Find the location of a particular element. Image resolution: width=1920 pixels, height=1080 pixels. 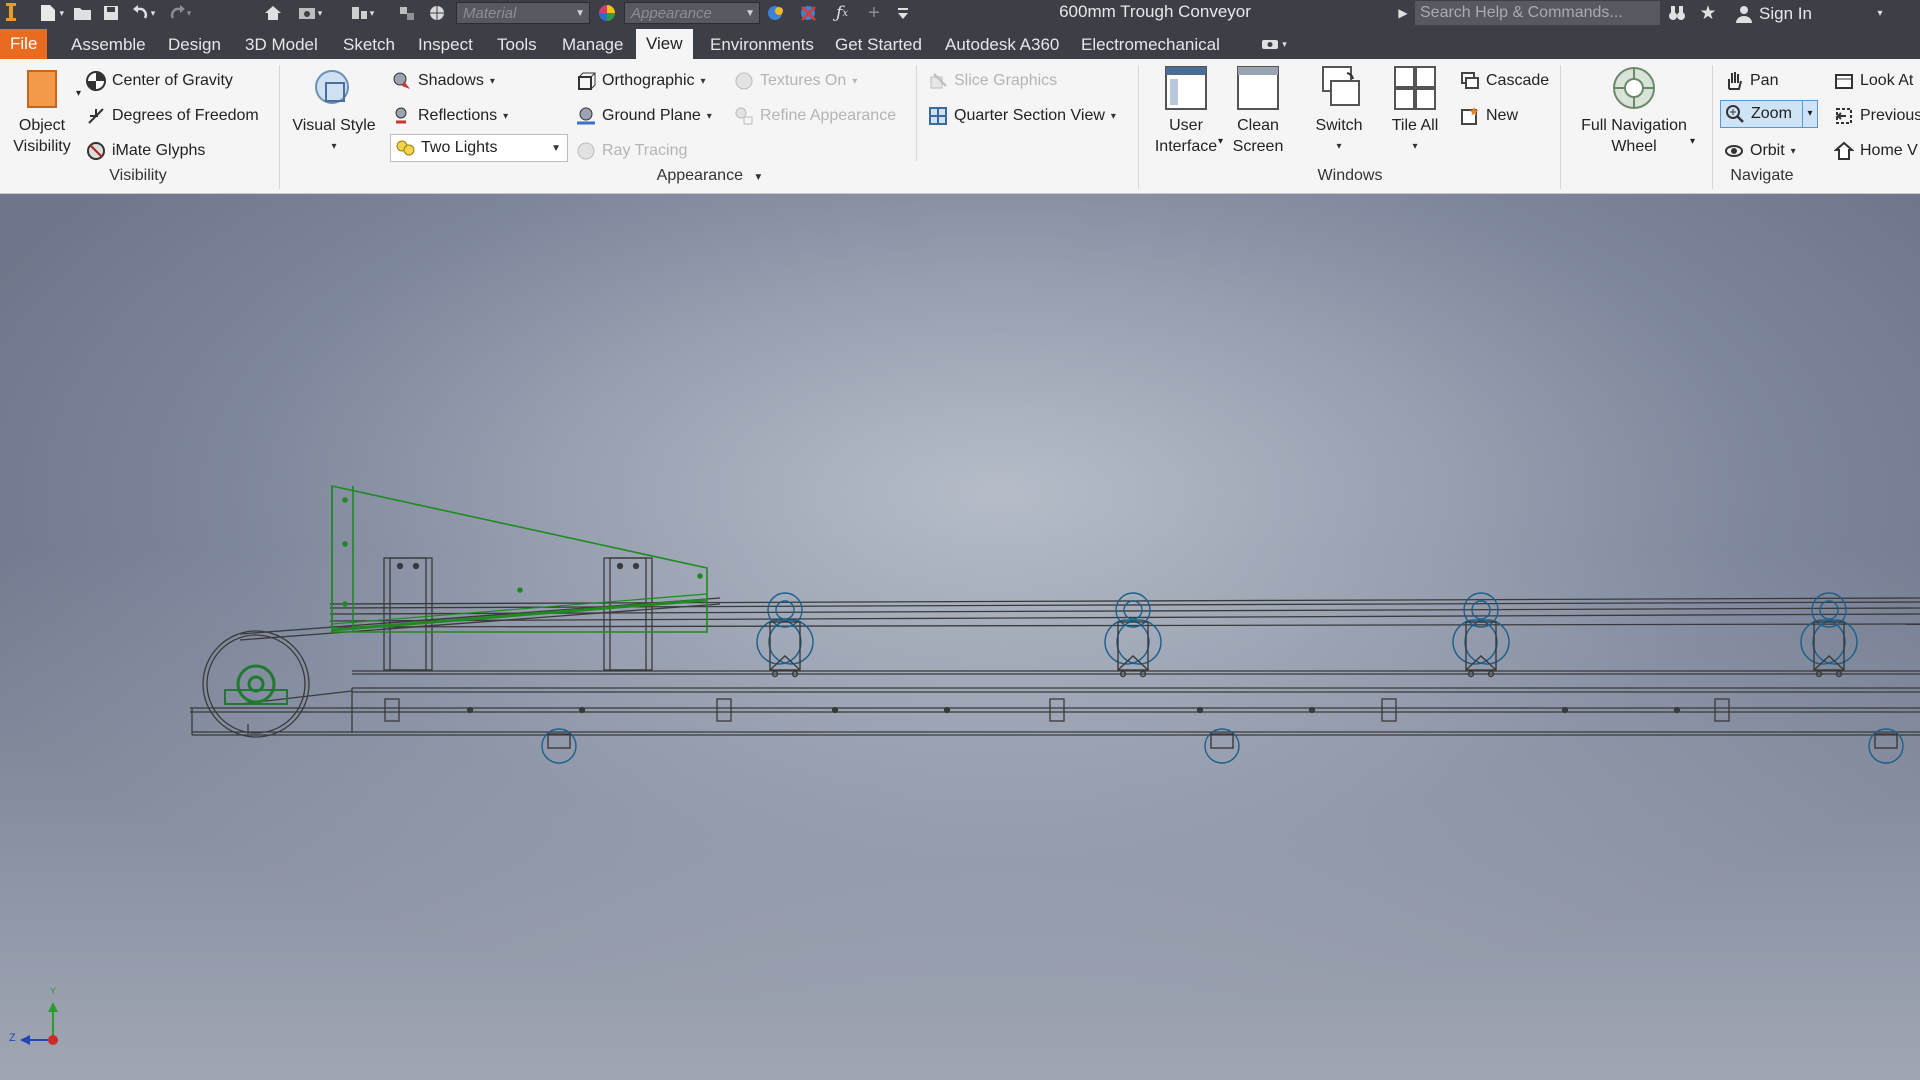

full-navigation-wheel-label-2: Wheel is located at coordinates (1634, 146).